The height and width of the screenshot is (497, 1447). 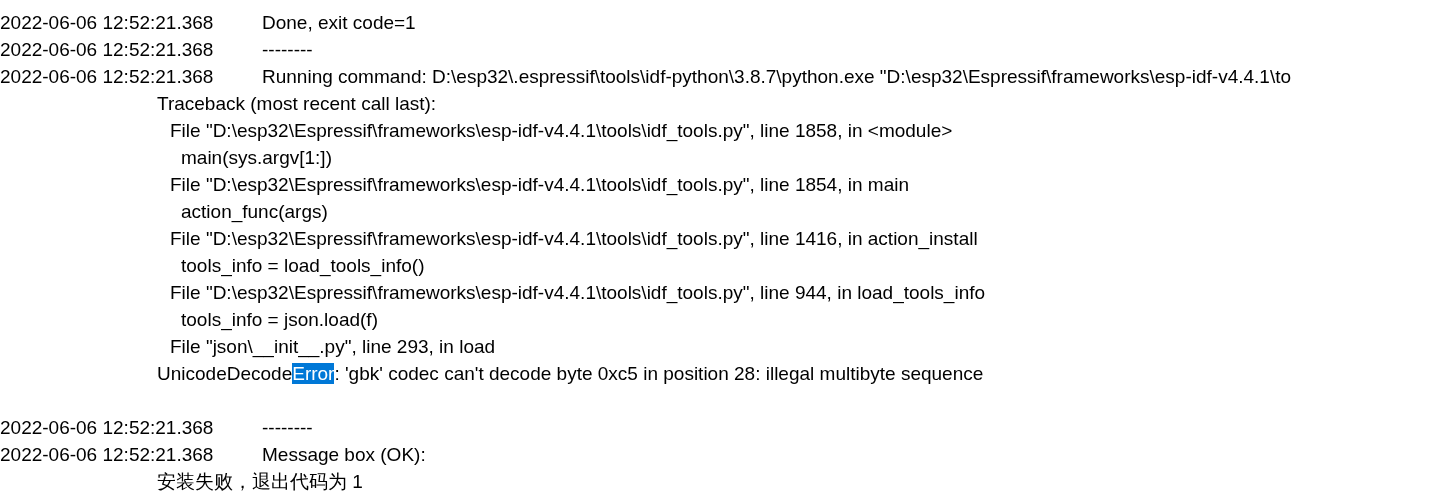 I want to click on log-line: Traceback (most recent call last):, so click(x=297, y=103).